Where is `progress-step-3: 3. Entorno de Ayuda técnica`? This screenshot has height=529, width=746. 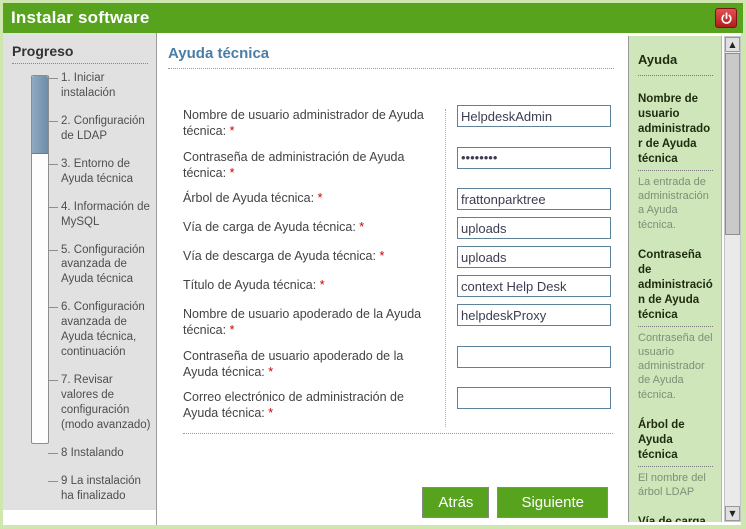 progress-step-3: 3. Entorno de Ayuda técnica is located at coordinates (100, 172).